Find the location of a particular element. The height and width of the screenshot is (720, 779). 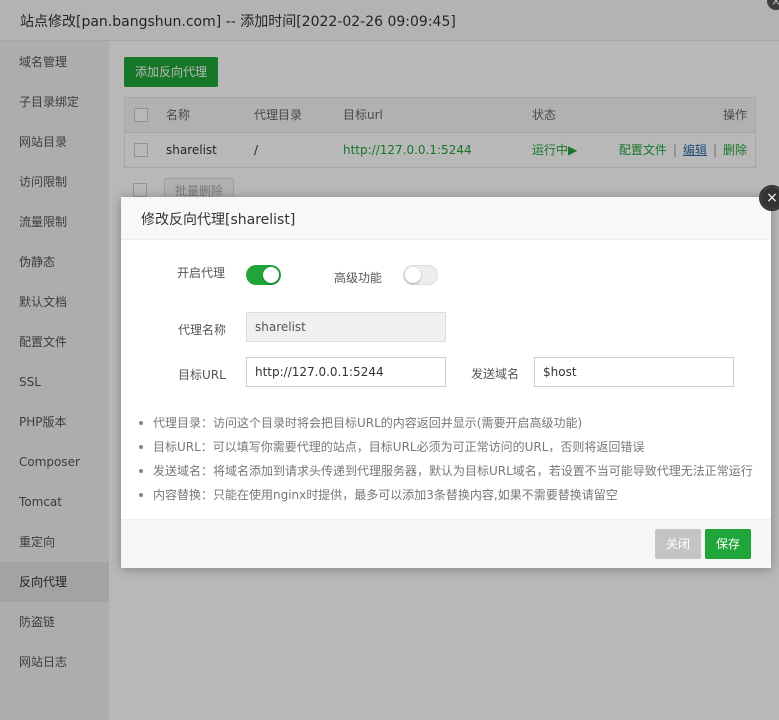

dialog-close-icon: × is located at coordinates (769, 198).